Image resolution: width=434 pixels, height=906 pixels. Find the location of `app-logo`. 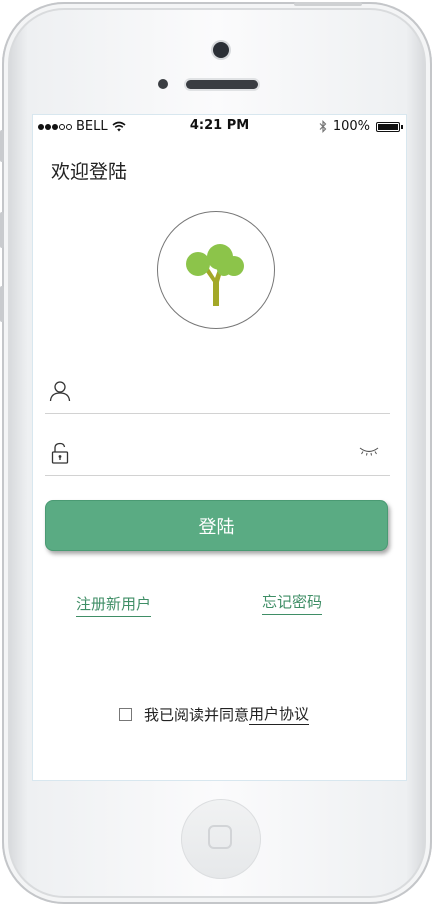

app-logo is located at coordinates (216, 270).